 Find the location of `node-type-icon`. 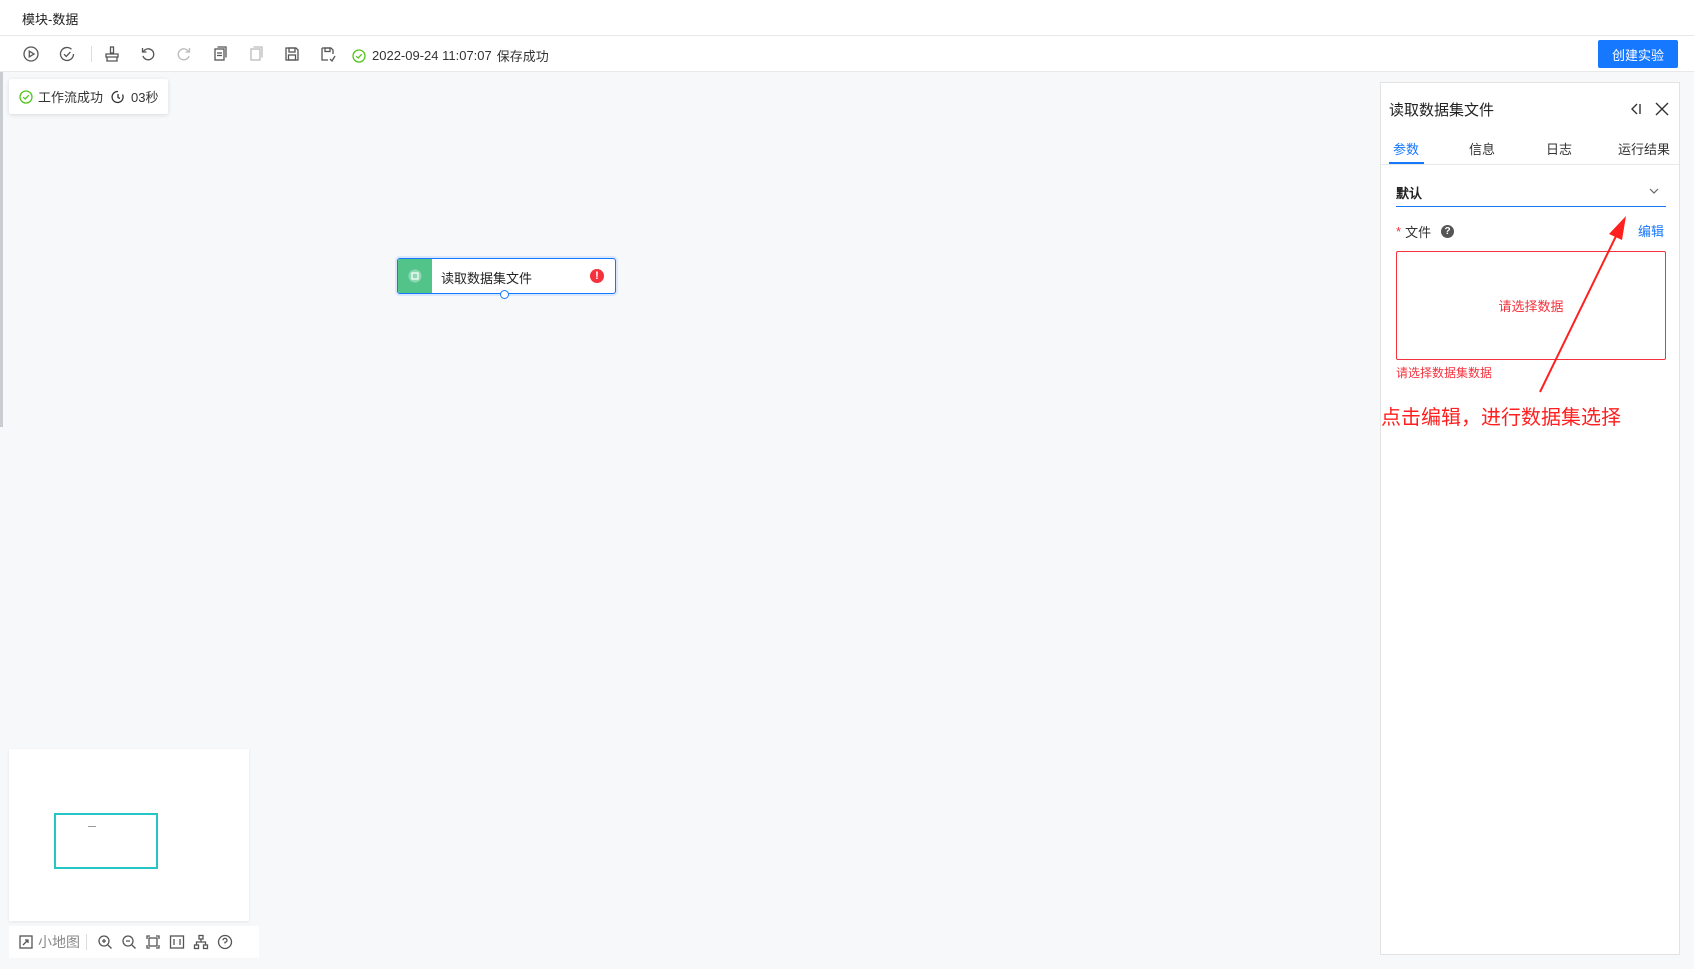

node-type-icon is located at coordinates (415, 276).